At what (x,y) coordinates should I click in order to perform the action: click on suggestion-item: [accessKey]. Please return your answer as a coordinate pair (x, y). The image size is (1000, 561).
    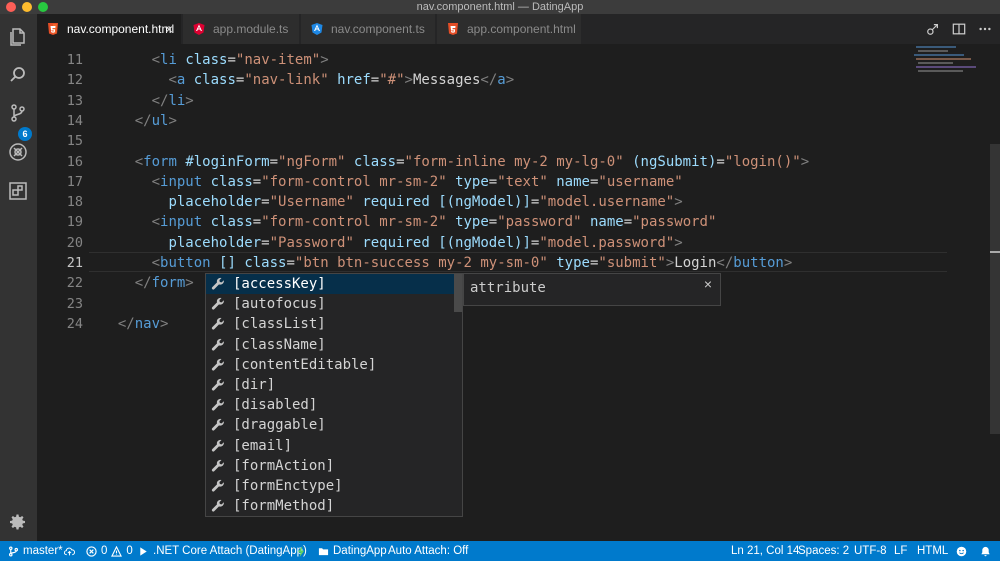
    Looking at the image, I should click on (334, 284).